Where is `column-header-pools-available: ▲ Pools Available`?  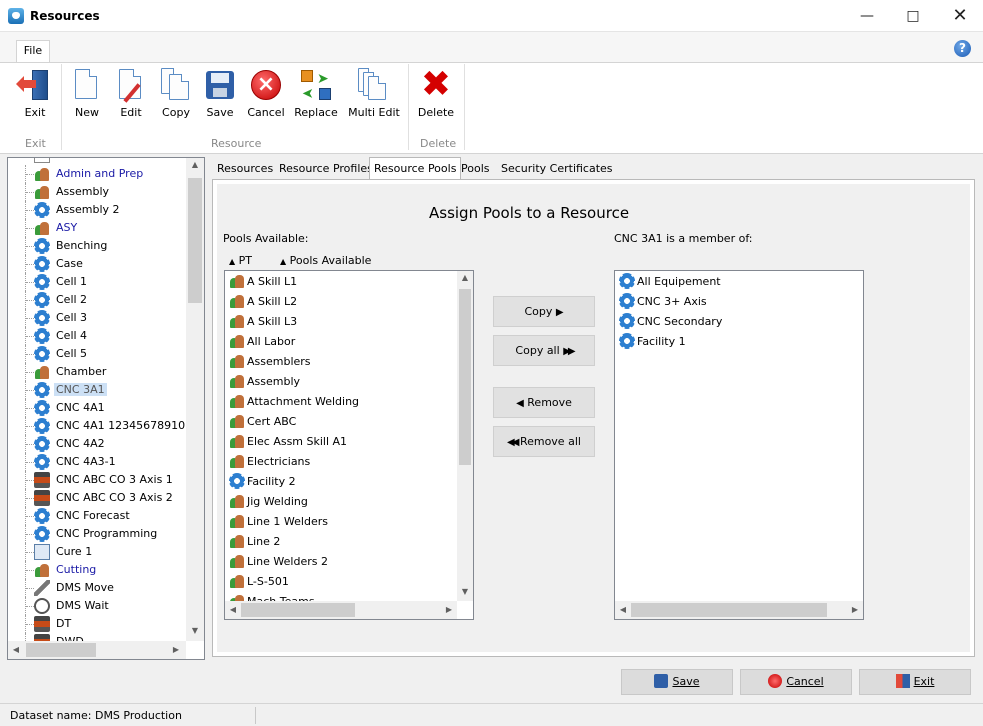 column-header-pools-available: ▲ Pools Available is located at coordinates (325, 260).